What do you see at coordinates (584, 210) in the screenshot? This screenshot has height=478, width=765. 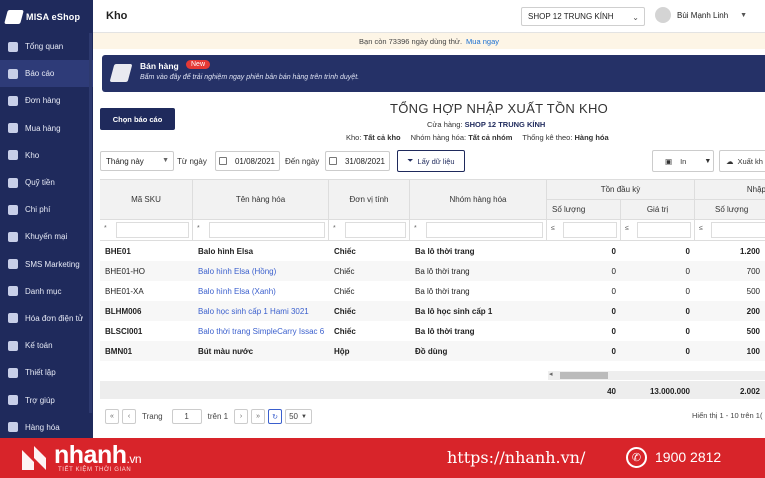 I see `col-header-opening-qty: Số lượng` at bounding box center [584, 210].